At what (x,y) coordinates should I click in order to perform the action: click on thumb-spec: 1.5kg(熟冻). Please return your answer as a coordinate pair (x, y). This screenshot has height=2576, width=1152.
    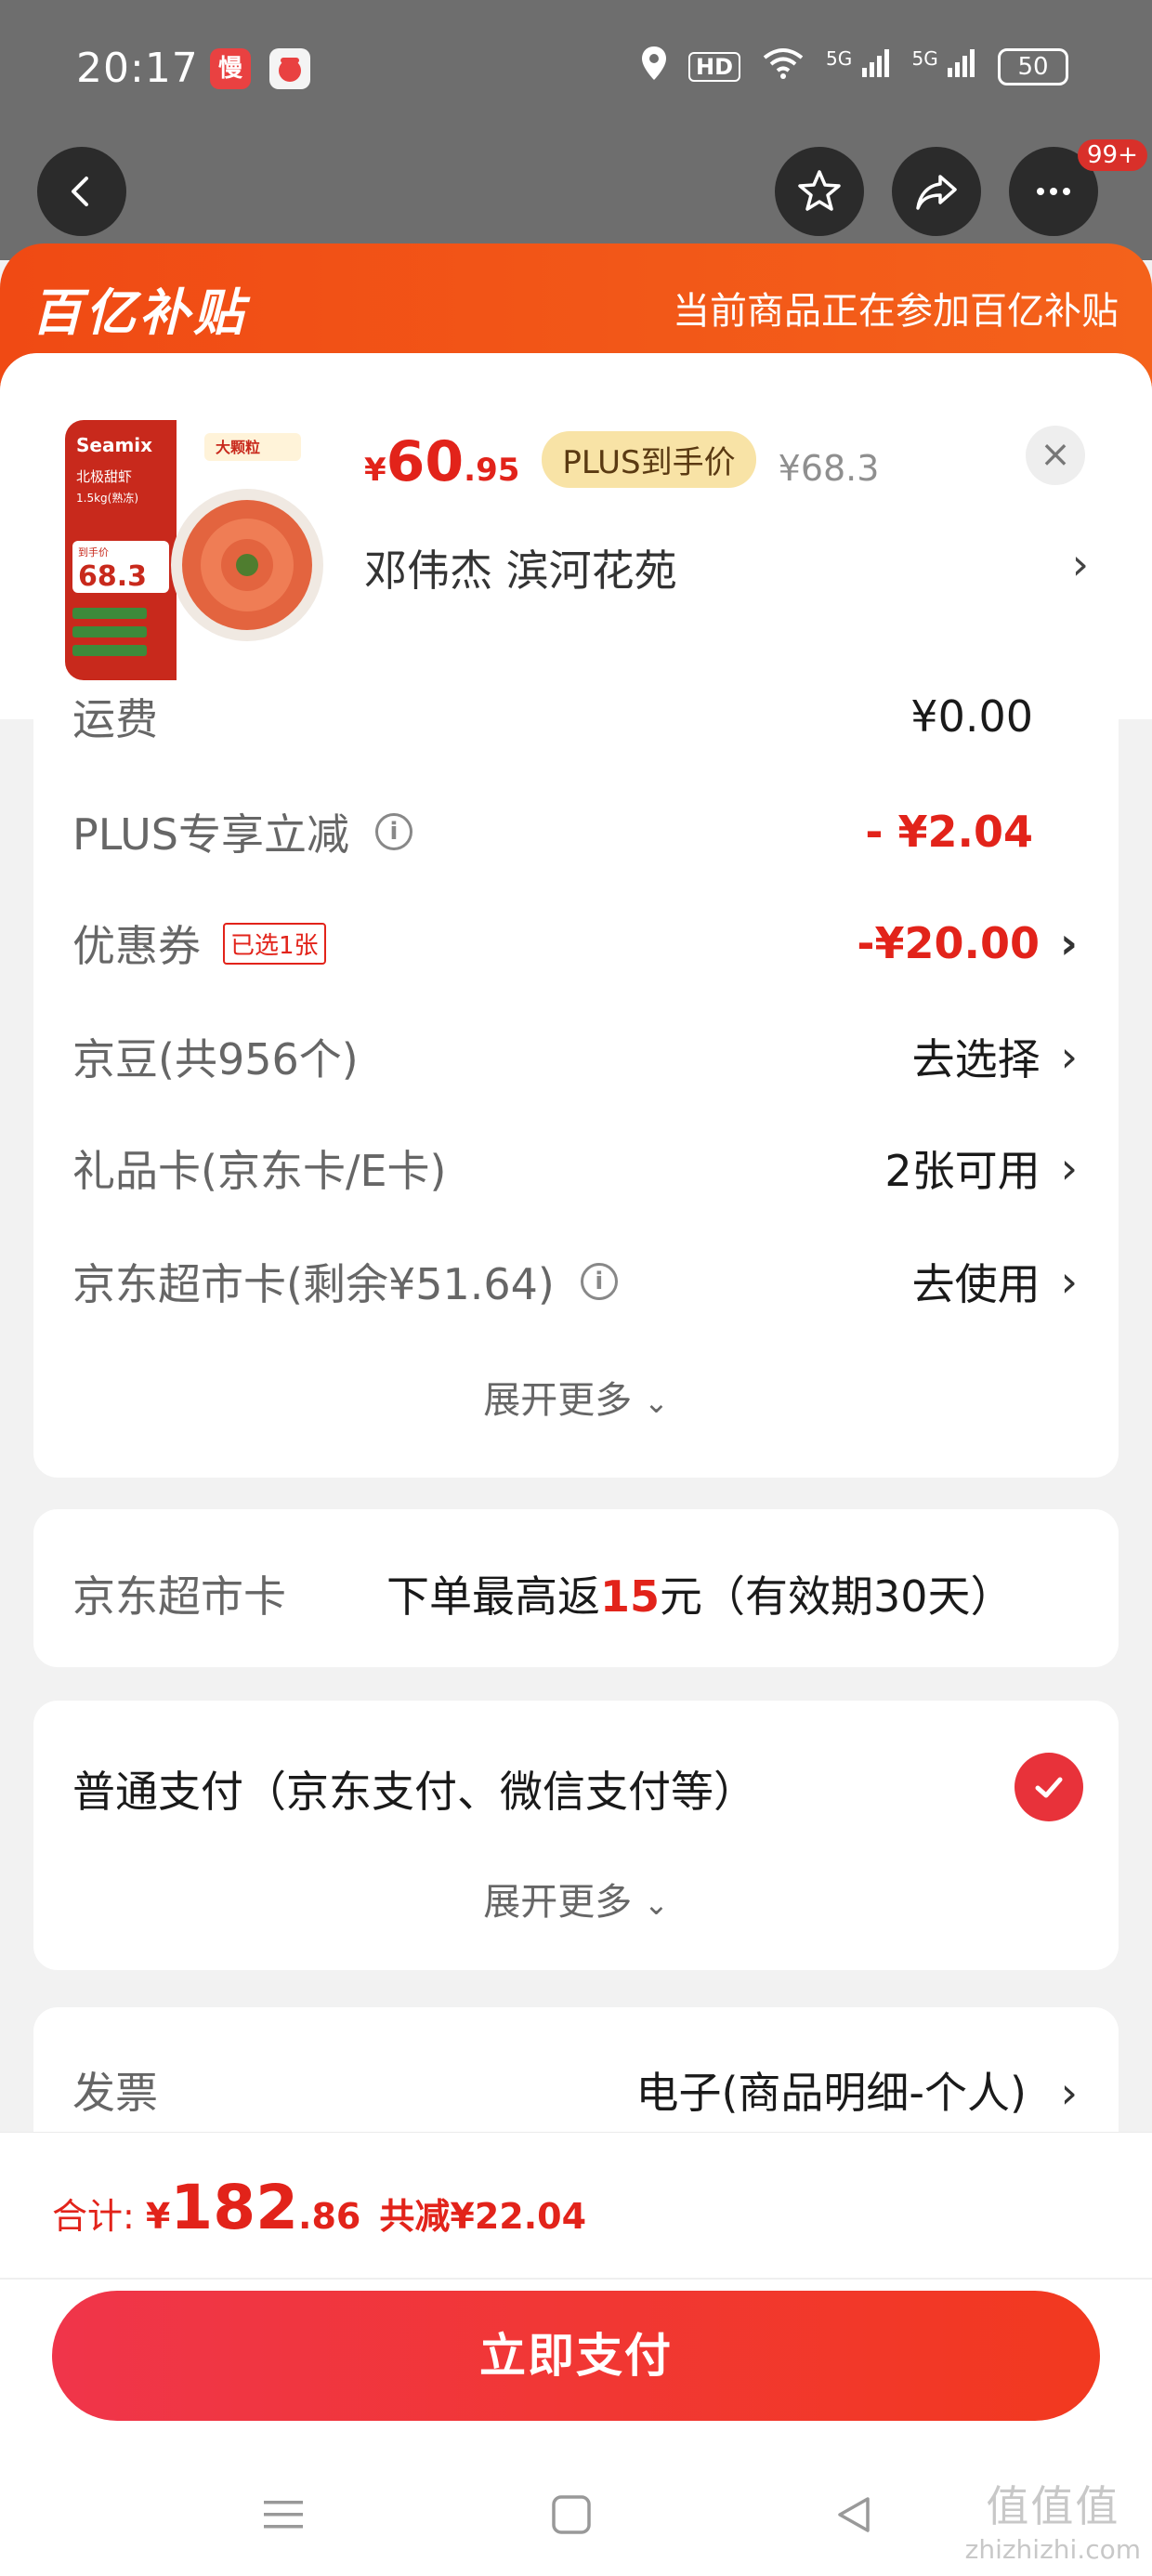
    Looking at the image, I should click on (107, 498).